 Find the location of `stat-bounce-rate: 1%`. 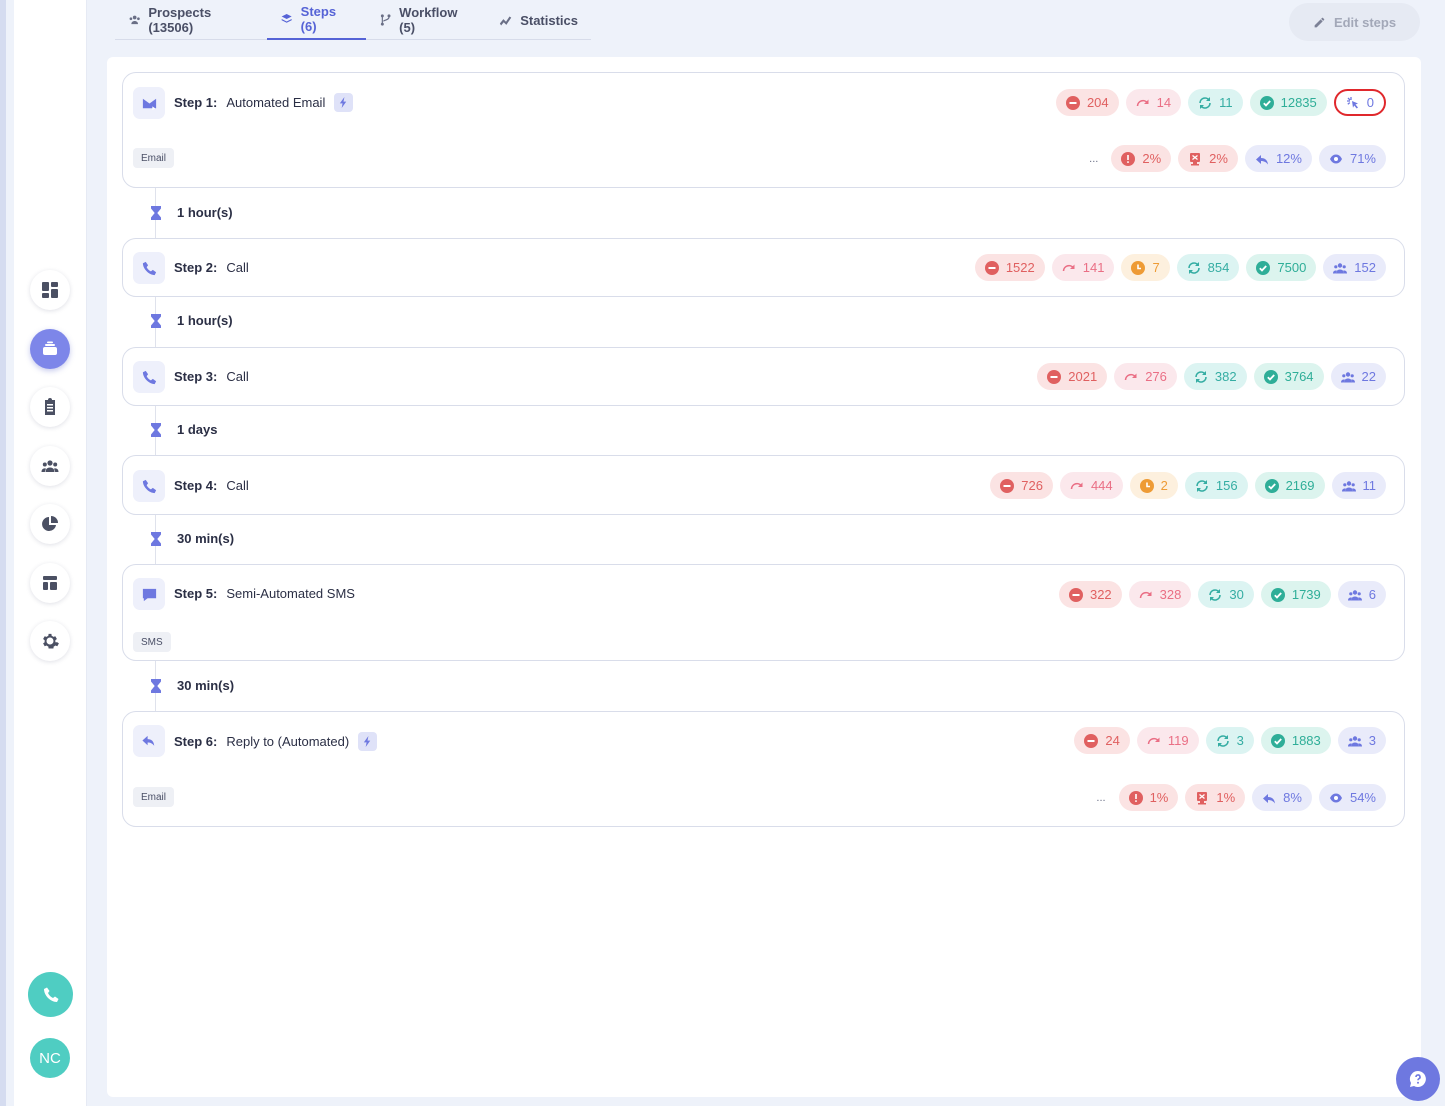

stat-bounce-rate: 1% is located at coordinates (1148, 797).